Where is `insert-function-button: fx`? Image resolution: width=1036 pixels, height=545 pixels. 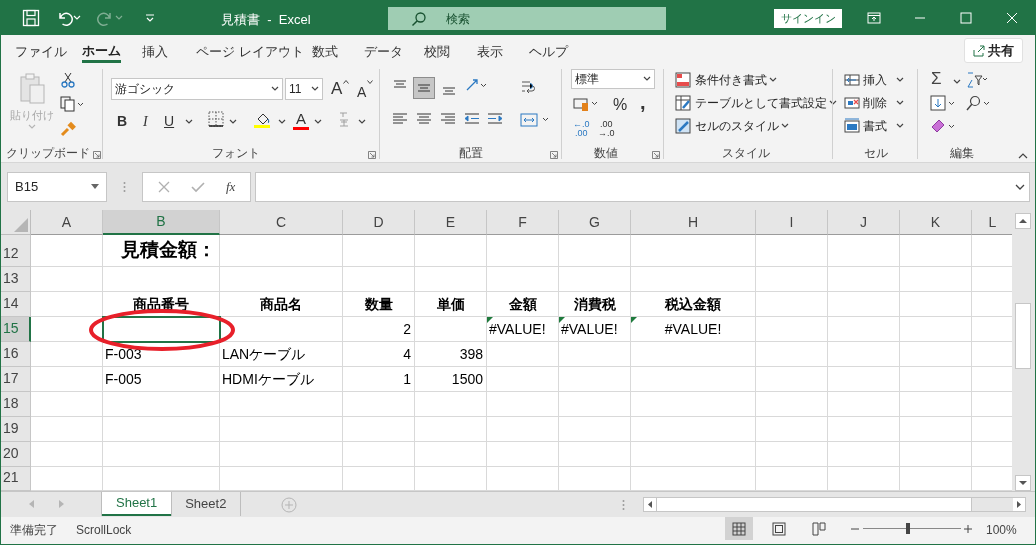 insert-function-button: fx is located at coordinates (231, 186).